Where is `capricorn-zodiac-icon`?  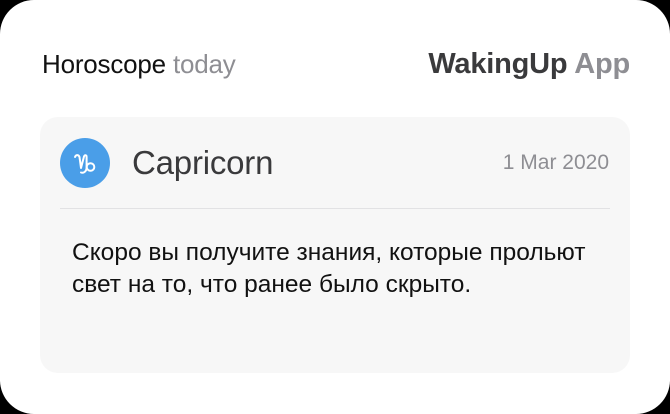 capricorn-zodiac-icon is located at coordinates (85, 163).